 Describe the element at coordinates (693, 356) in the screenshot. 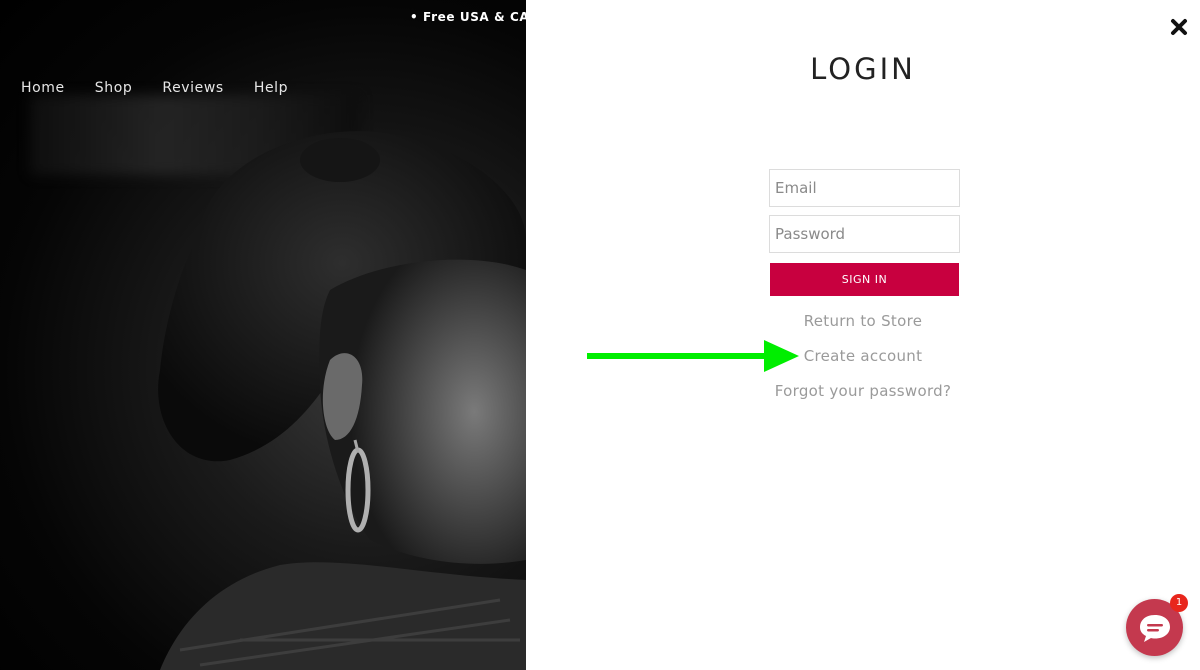

I see `arrow-right-icon` at that location.